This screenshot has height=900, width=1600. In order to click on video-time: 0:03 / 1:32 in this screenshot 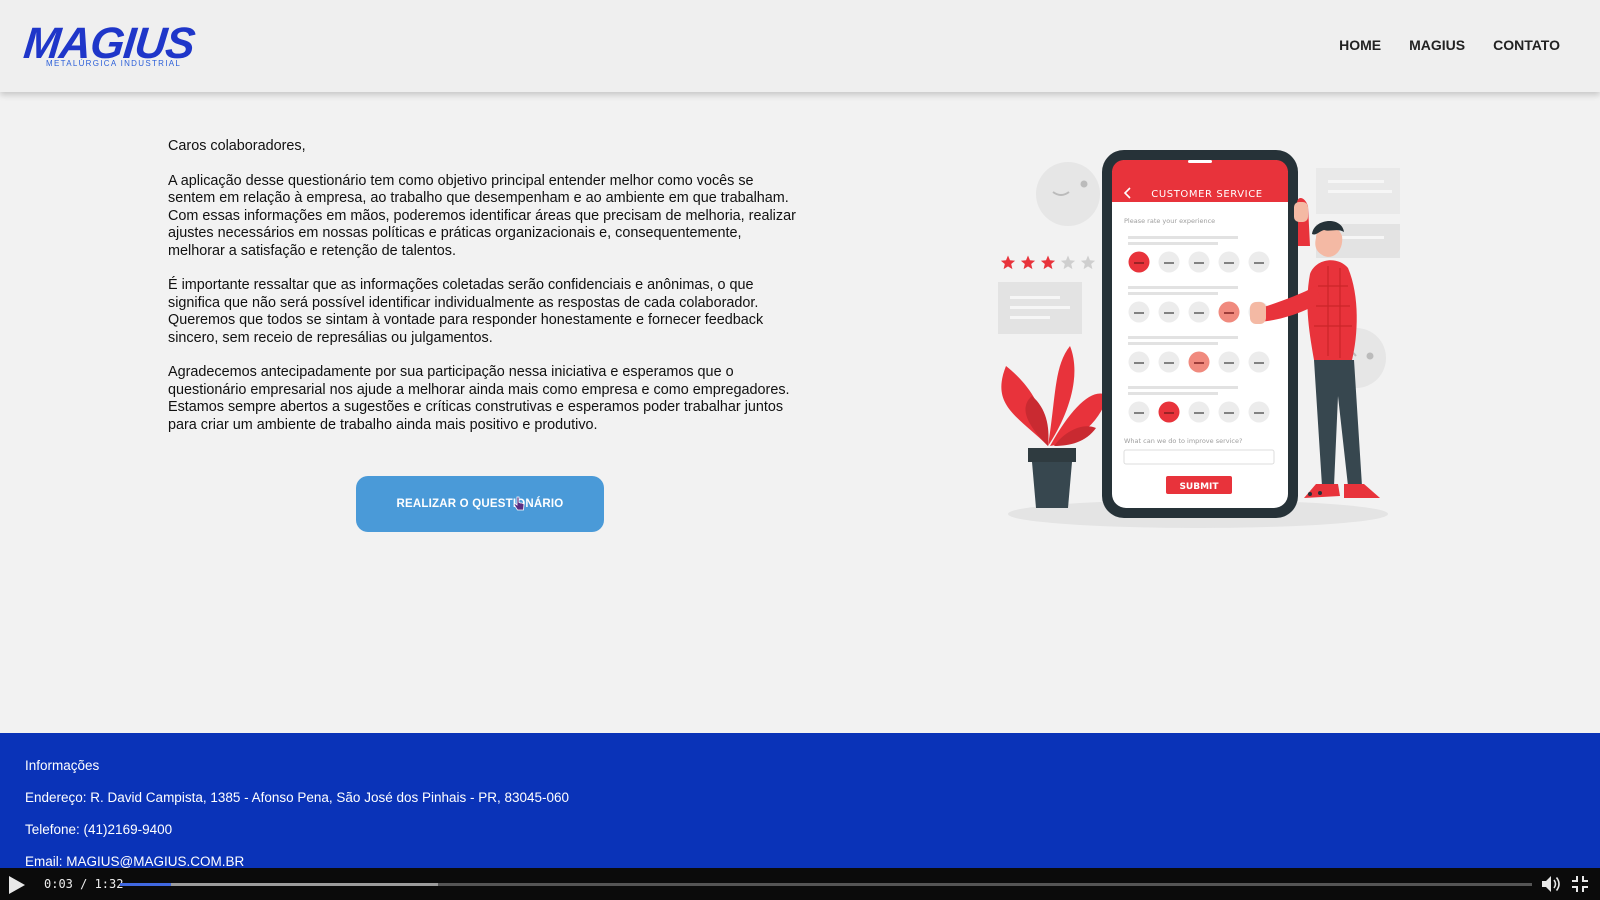, I will do `click(84, 884)`.